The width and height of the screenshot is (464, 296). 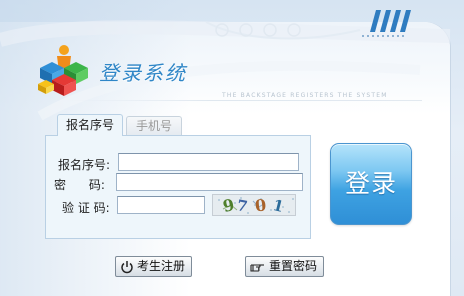 I want to click on header-stripes-icon, so click(x=390, y=21).